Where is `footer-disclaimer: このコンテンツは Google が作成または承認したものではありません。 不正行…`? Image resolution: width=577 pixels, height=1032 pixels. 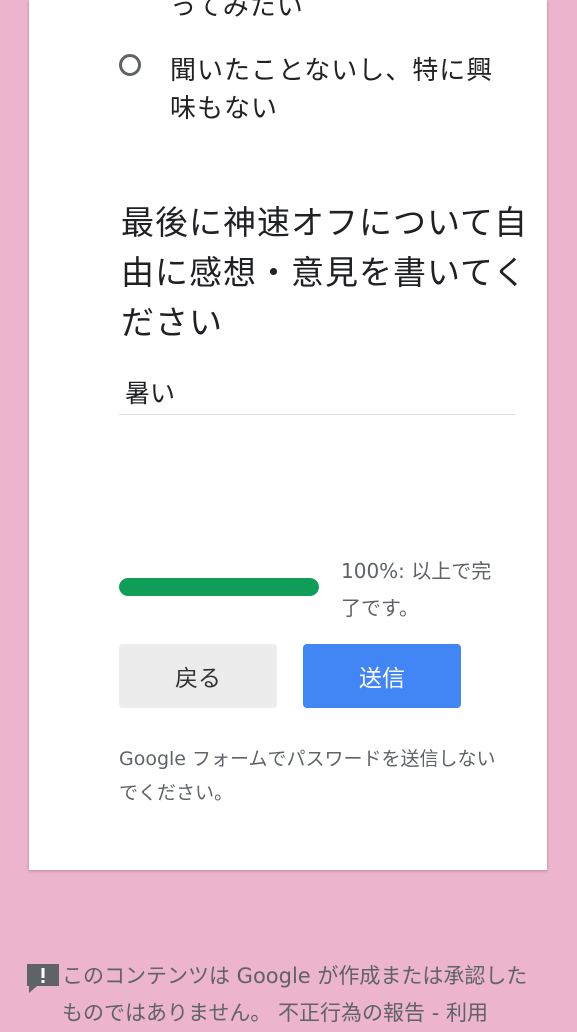
footer-disclaimer: このコンテンツは Google が作成または承認したものではありません。 不正行… is located at coordinates (295, 994).